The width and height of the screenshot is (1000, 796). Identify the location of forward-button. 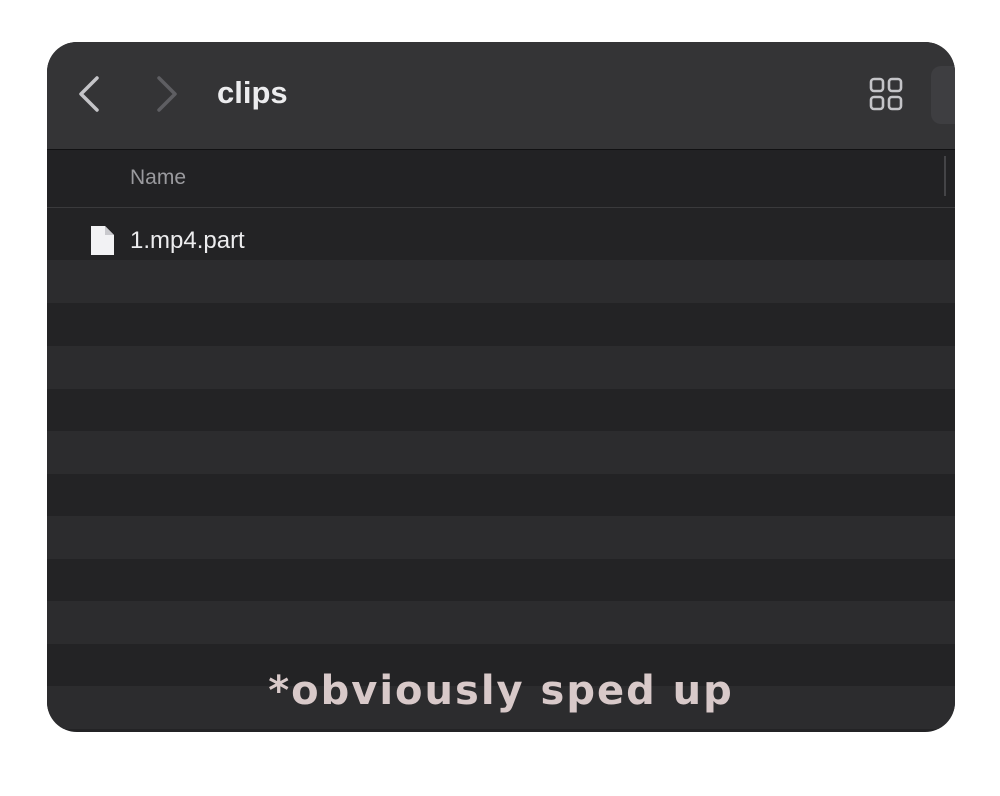
(167, 94).